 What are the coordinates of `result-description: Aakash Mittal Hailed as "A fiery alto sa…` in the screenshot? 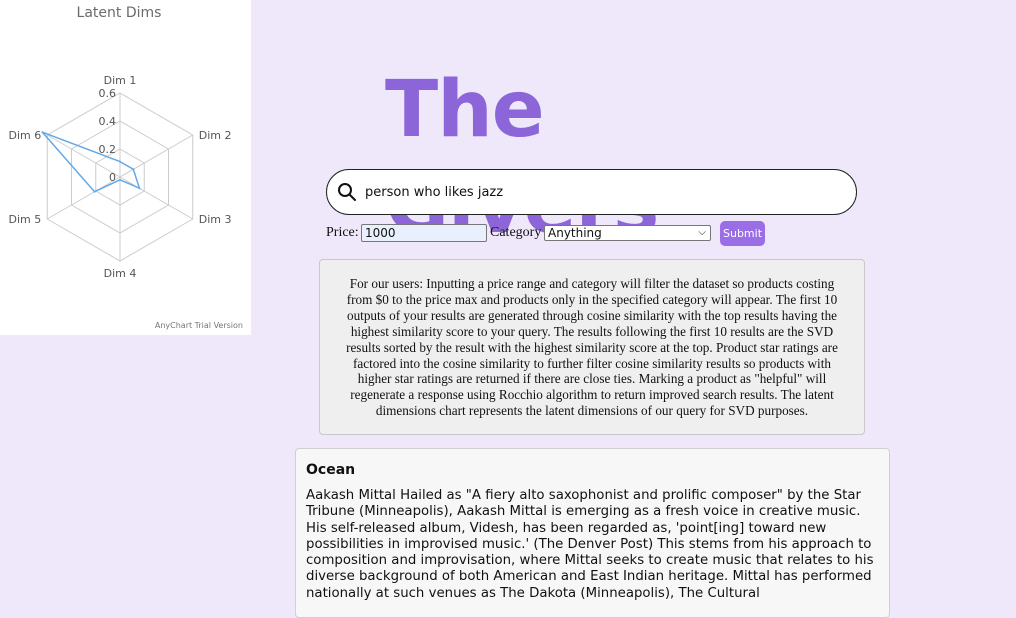 It's located at (590, 544).